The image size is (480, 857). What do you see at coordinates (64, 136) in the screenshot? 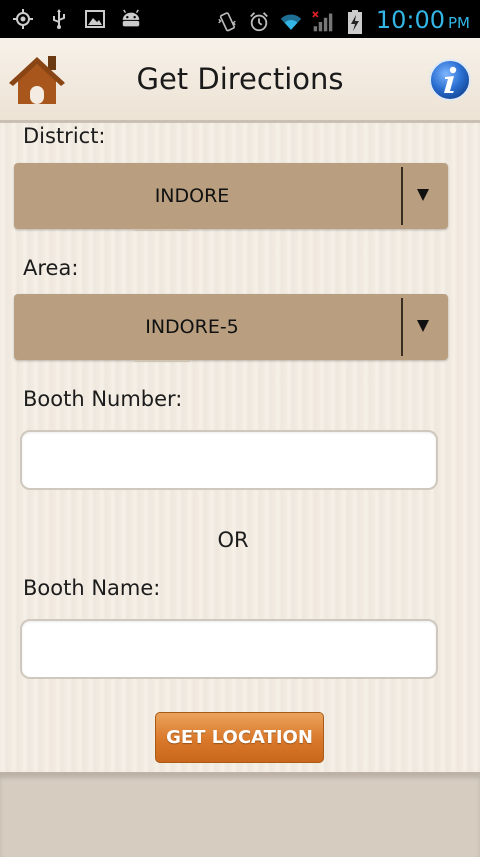
I see `district-label: District:` at bounding box center [64, 136].